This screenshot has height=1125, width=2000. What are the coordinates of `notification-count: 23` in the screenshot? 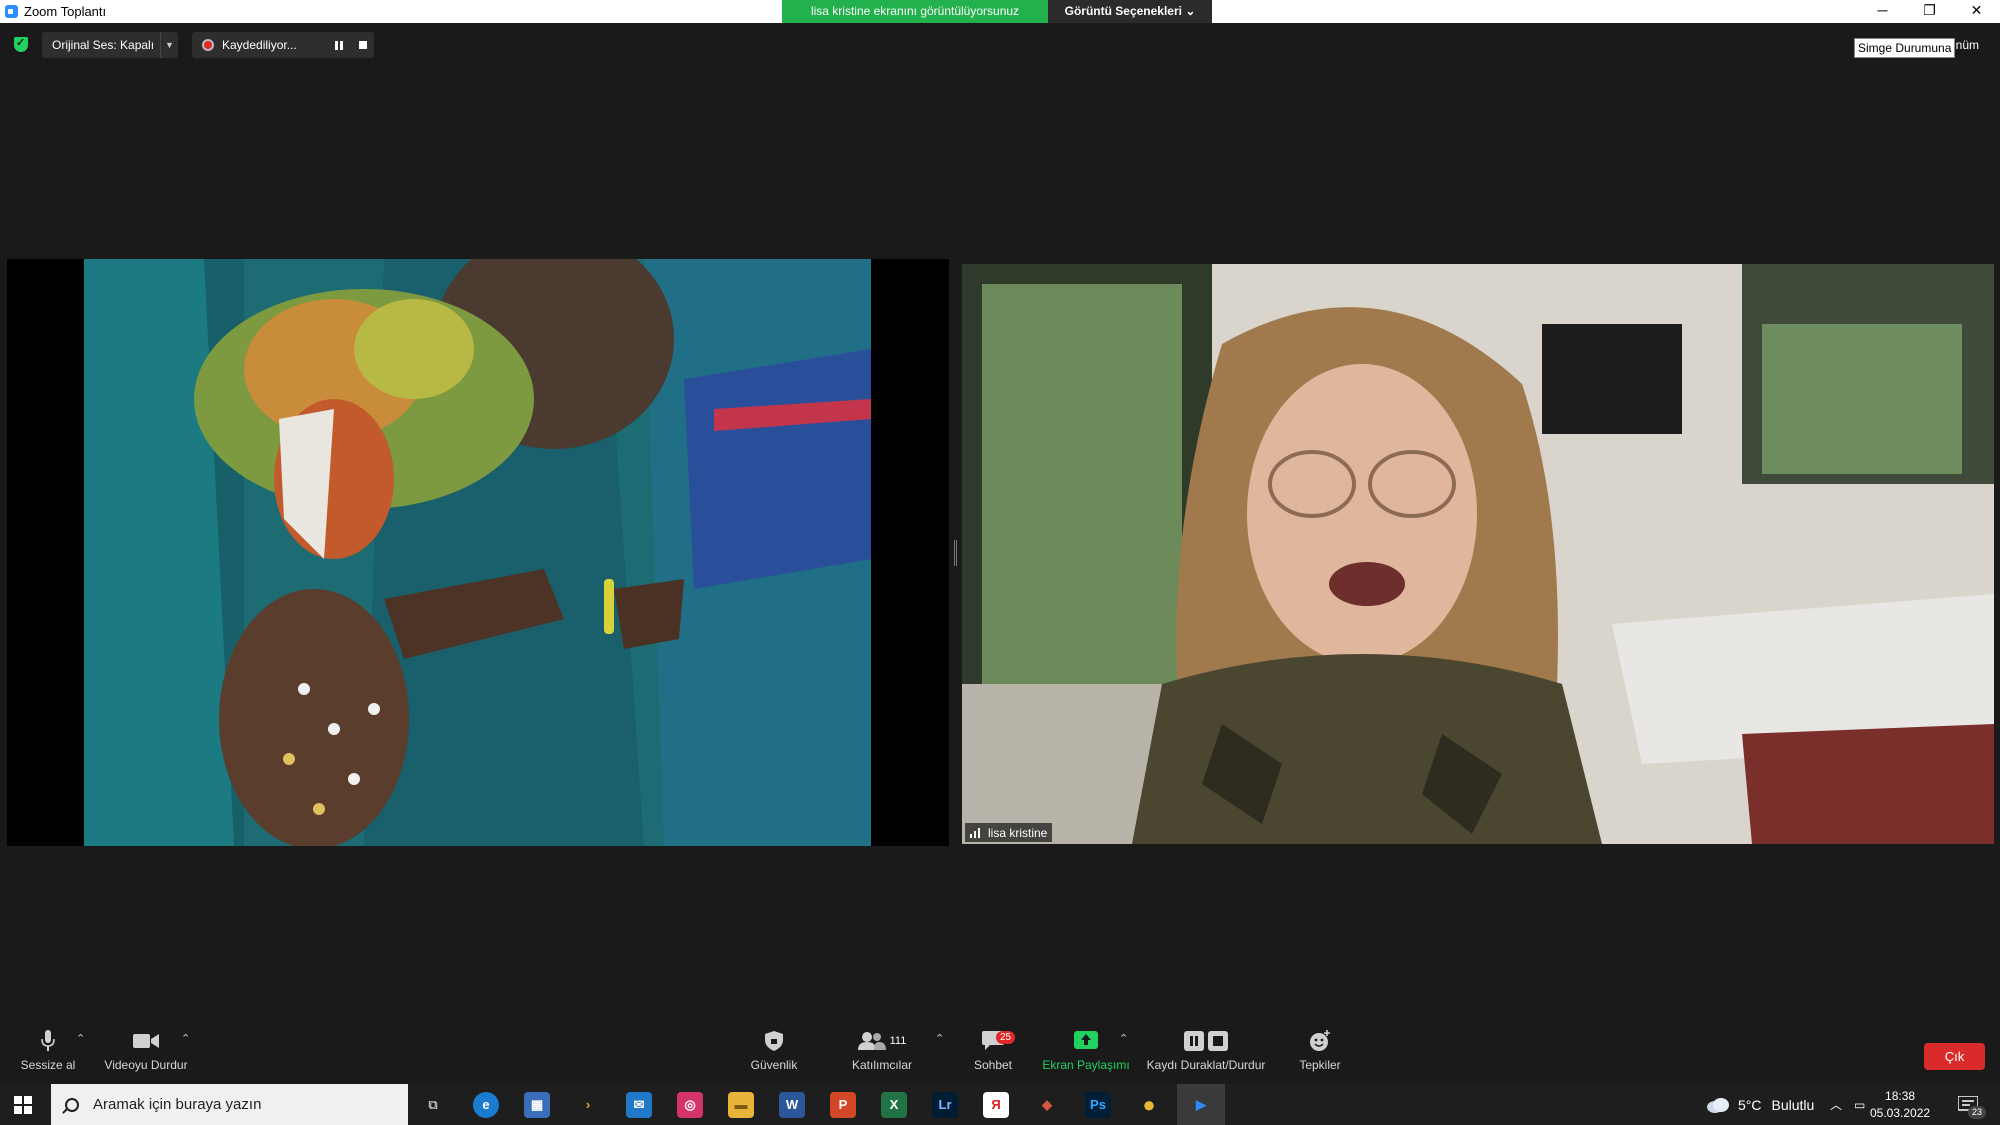 It's located at (1977, 1112).